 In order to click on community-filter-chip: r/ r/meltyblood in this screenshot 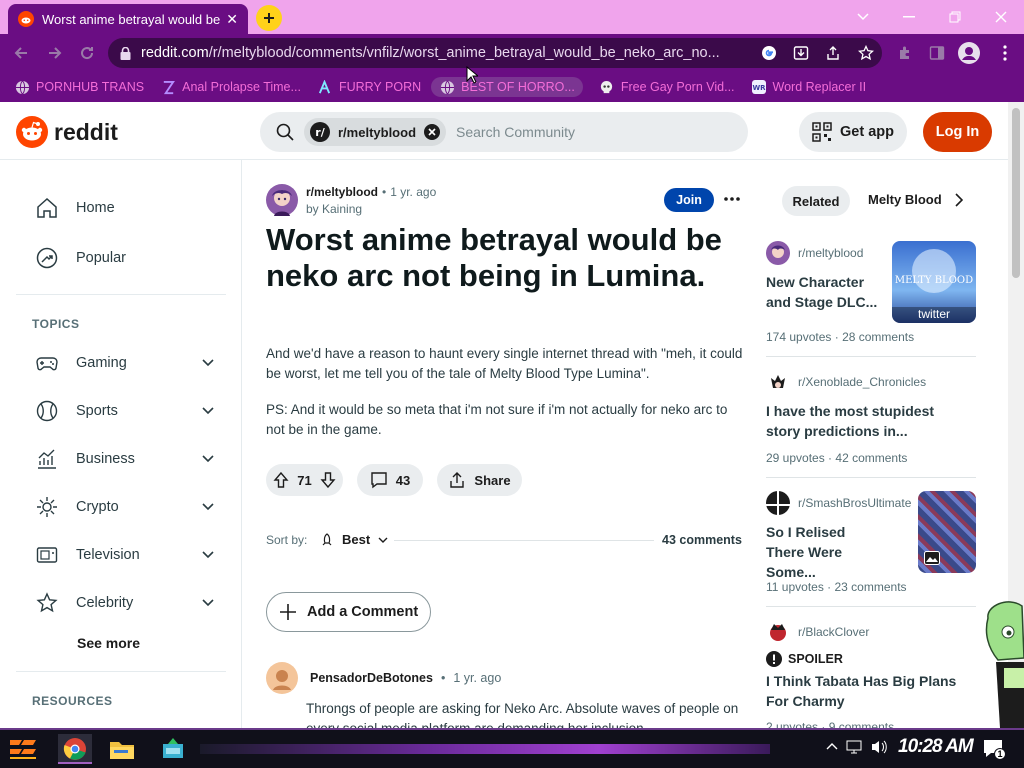, I will do `click(375, 132)`.